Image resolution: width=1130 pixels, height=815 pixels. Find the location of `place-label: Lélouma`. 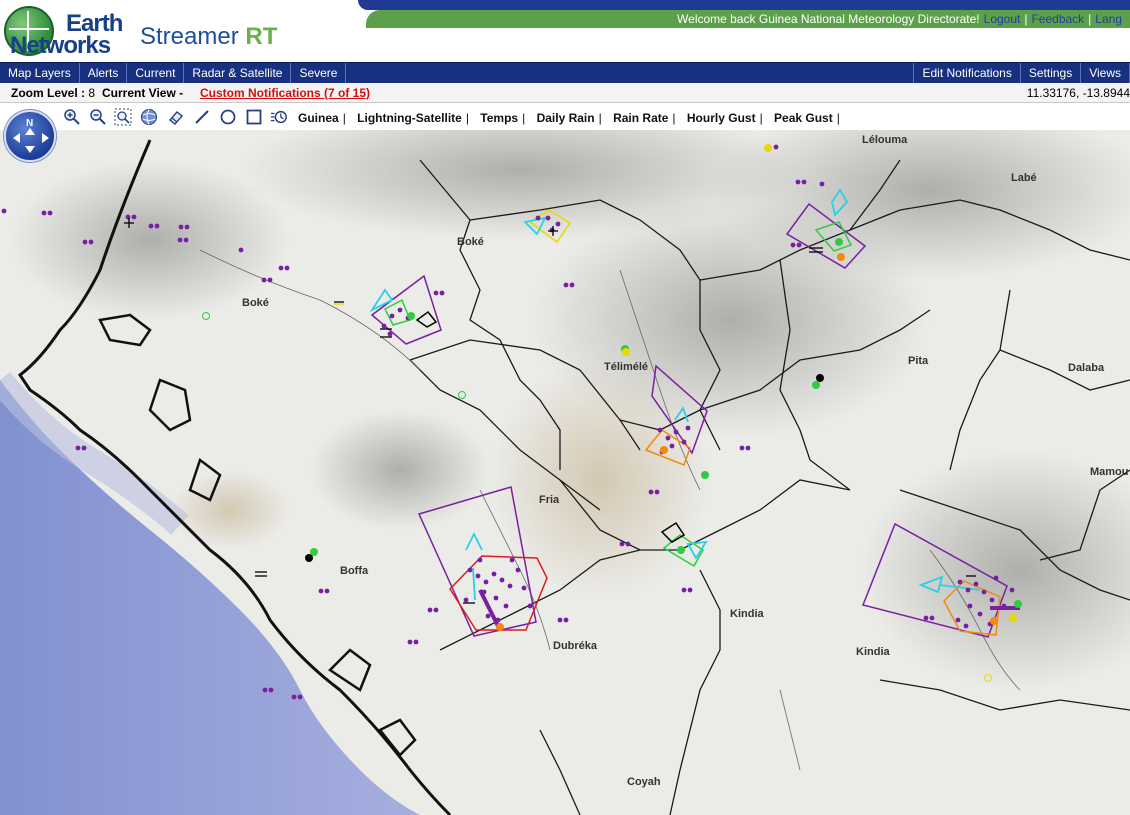

place-label: Lélouma is located at coordinates (885, 140).